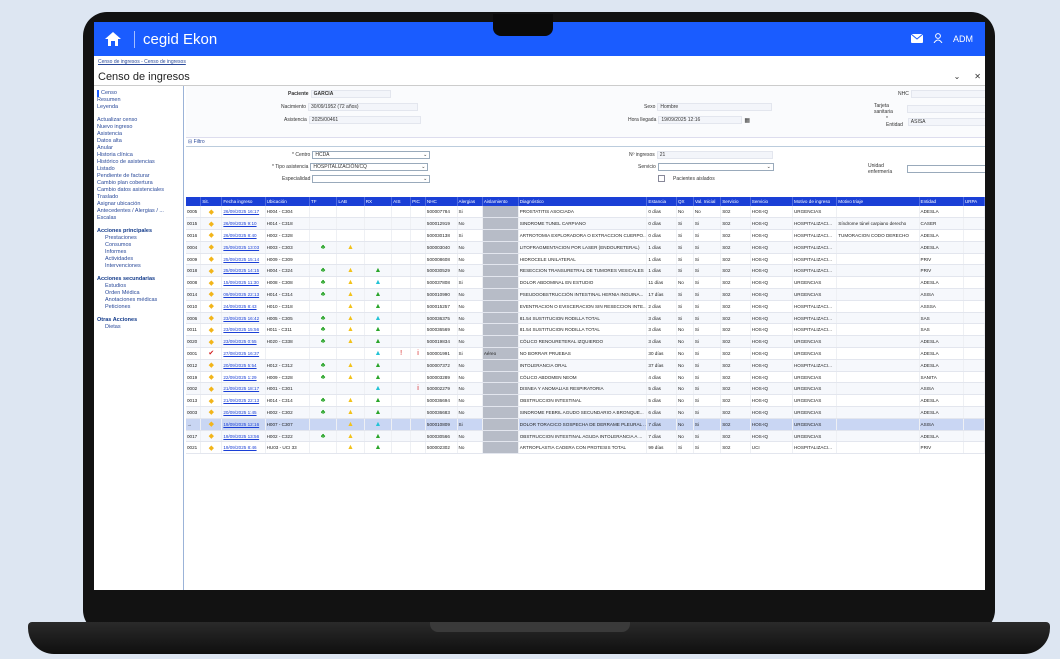  I want to click on sidebar-section-item: Intervenciones, so click(138, 266).